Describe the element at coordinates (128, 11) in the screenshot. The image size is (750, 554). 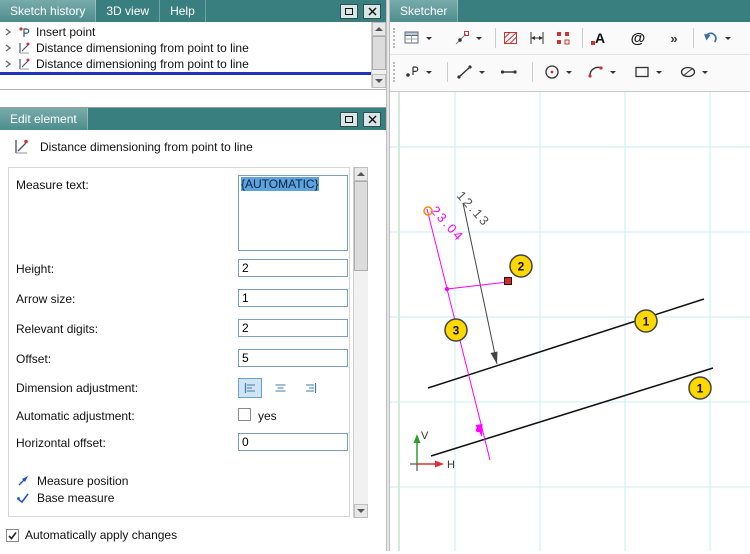
I see `tab-3d-view: 3D view` at that location.